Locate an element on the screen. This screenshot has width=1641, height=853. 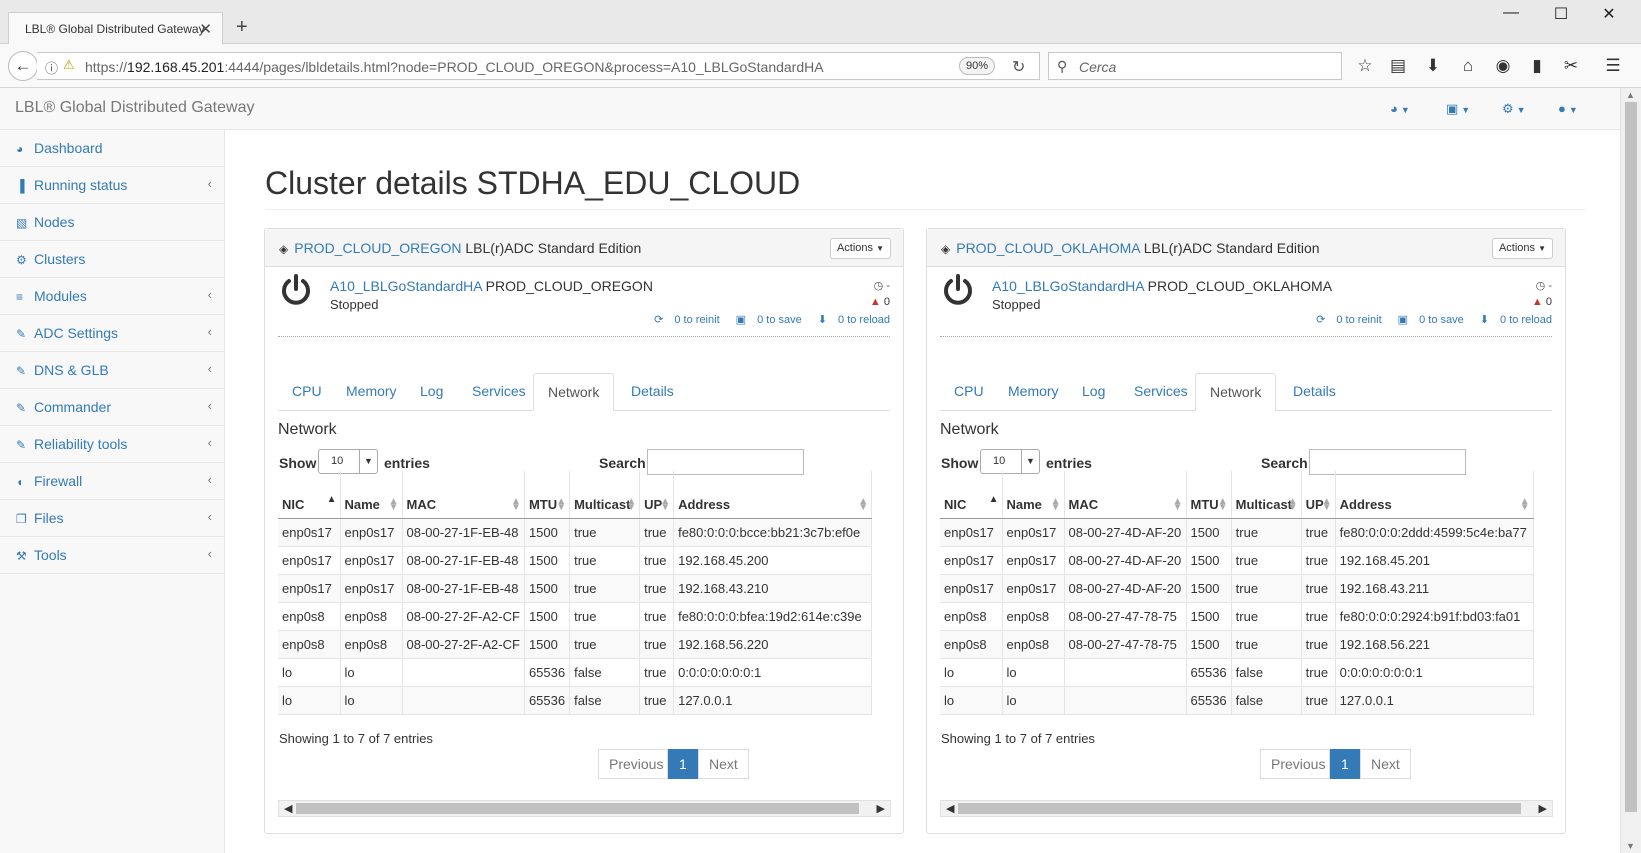
app-brand: LBL® Global Distributed Gateway is located at coordinates (134, 108).